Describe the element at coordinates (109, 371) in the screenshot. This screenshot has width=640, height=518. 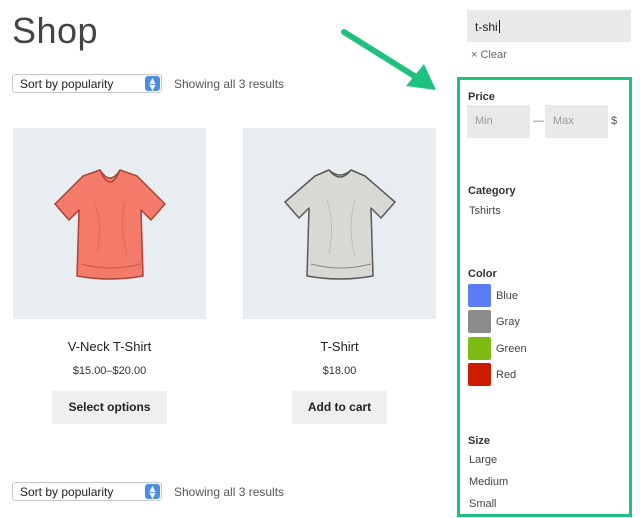
I see `product-price: $15.00–$20.00` at that location.